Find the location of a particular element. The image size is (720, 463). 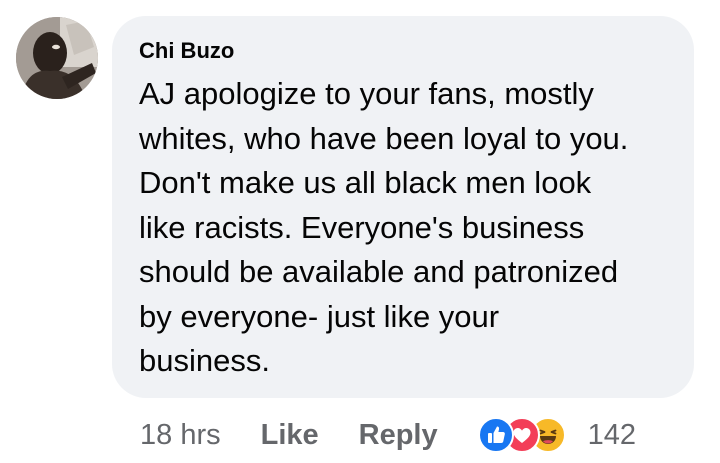

like-button: Like is located at coordinates (290, 435).